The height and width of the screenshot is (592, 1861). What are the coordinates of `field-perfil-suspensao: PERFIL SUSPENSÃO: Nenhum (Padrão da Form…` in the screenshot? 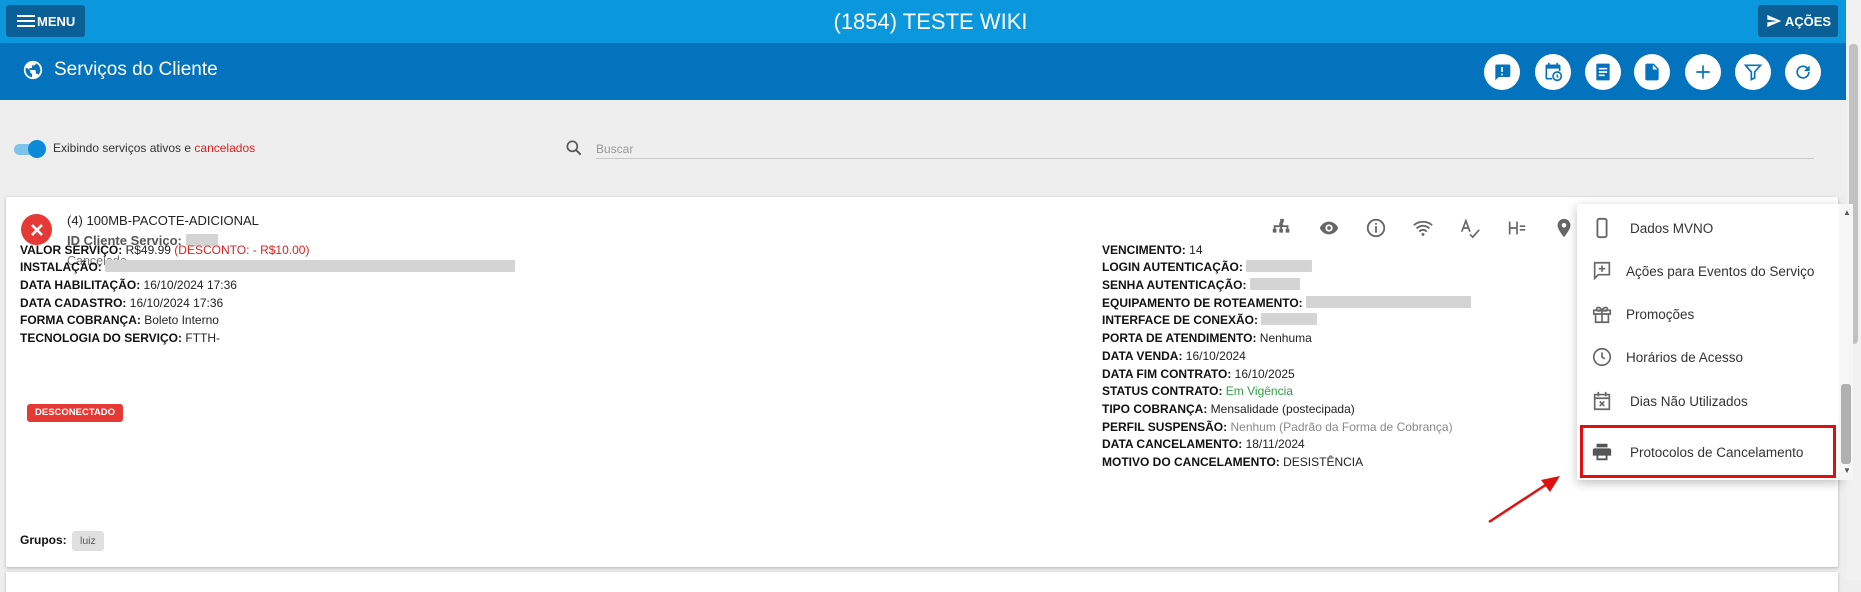 It's located at (1277, 427).